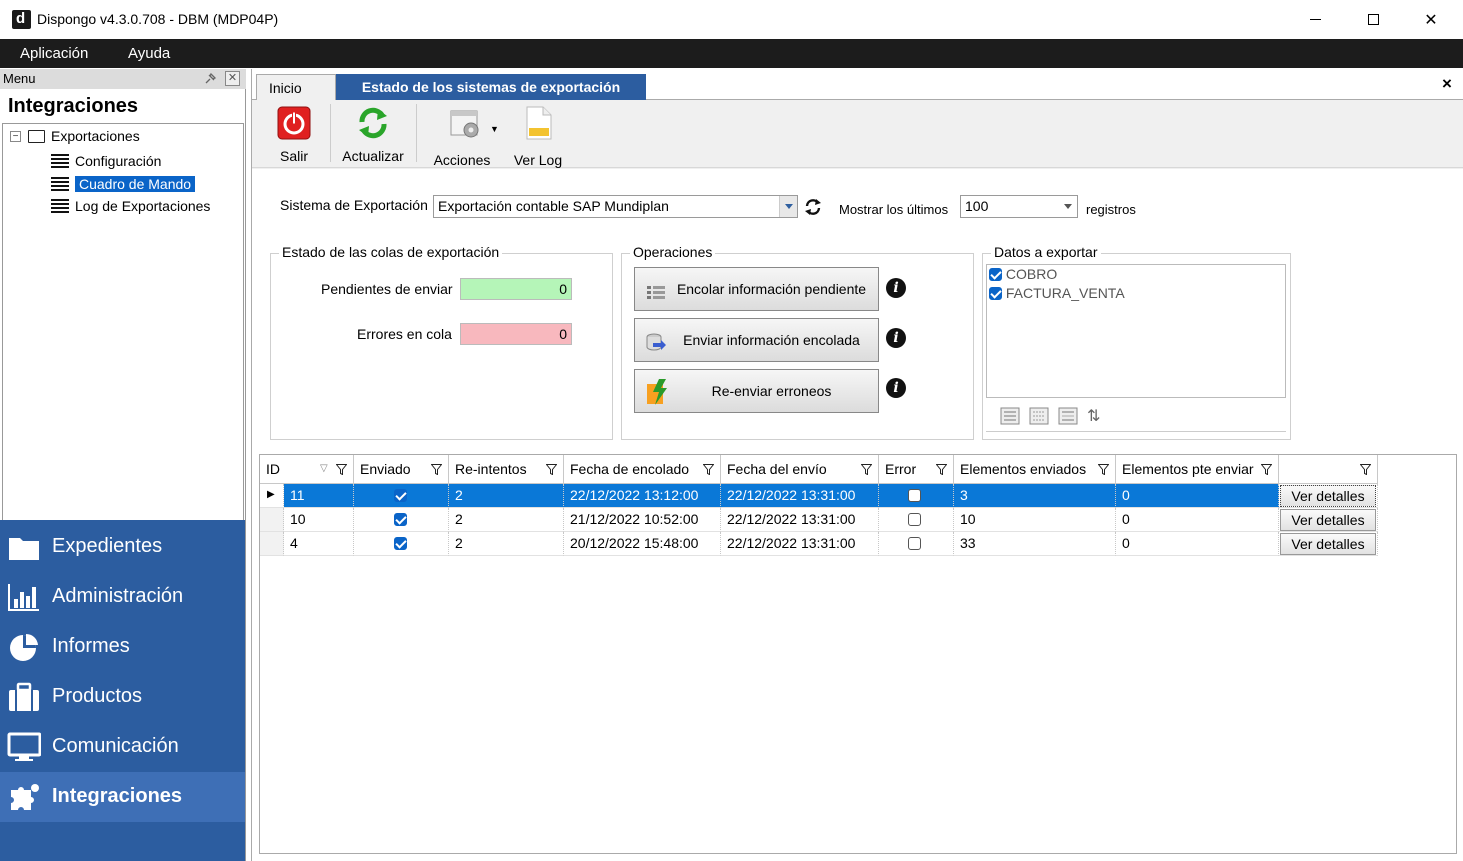 Image resolution: width=1463 pixels, height=861 pixels. Describe the element at coordinates (272, 496) in the screenshot. I see `row-indicator-icon: ▶` at that location.